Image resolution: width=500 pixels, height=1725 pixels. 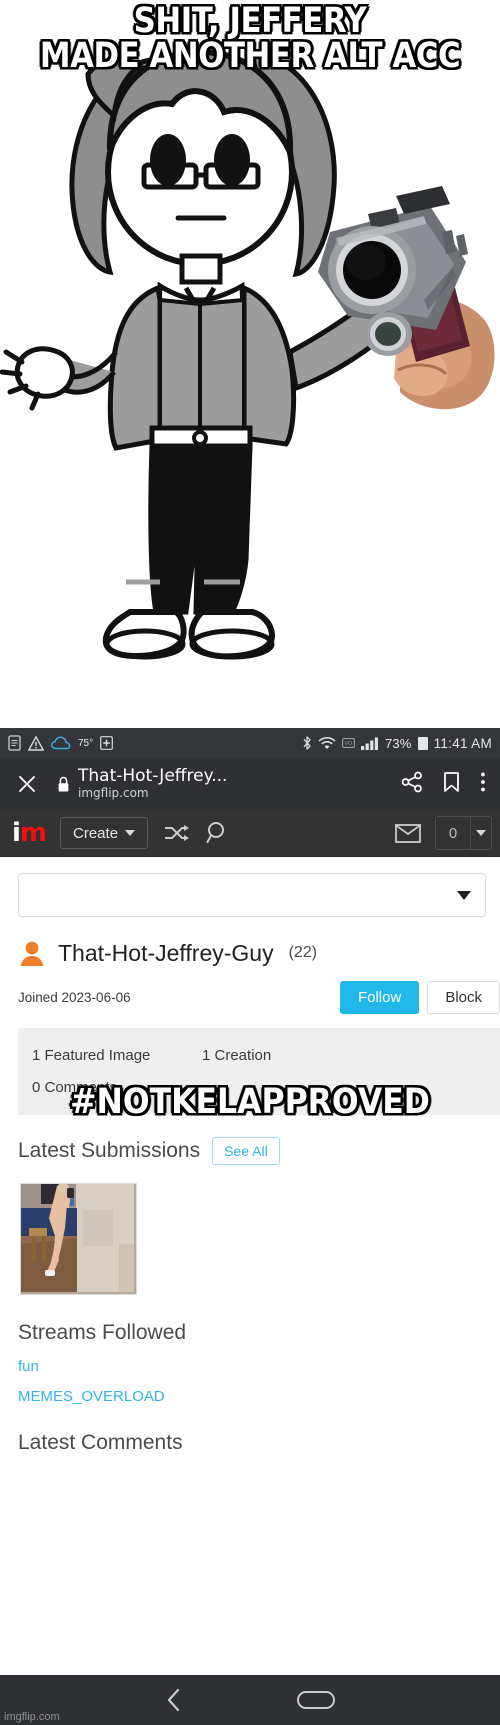 I want to click on streams-followed-title: Streams Followed, so click(x=102, y=1332).